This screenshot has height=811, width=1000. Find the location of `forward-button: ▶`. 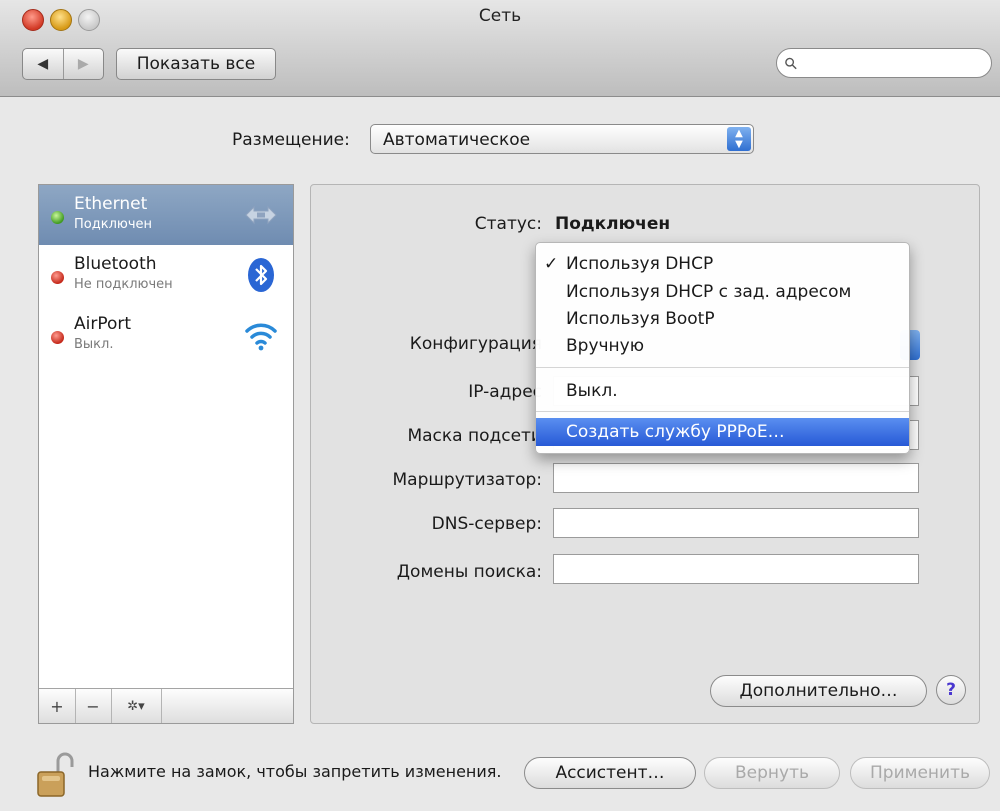

forward-button: ▶ is located at coordinates (84, 64).